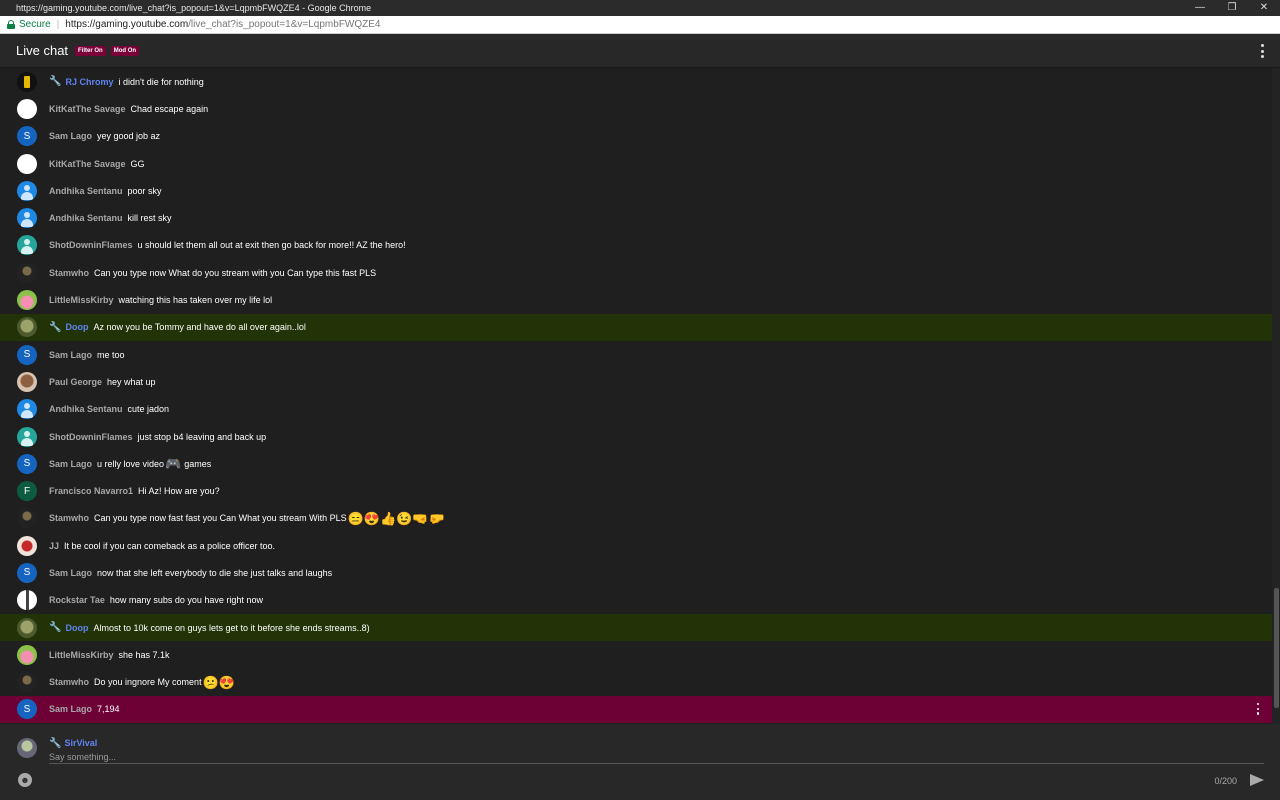  What do you see at coordinates (148, 682) in the screenshot?
I see `message-text: Do you ingnore My coment` at bounding box center [148, 682].